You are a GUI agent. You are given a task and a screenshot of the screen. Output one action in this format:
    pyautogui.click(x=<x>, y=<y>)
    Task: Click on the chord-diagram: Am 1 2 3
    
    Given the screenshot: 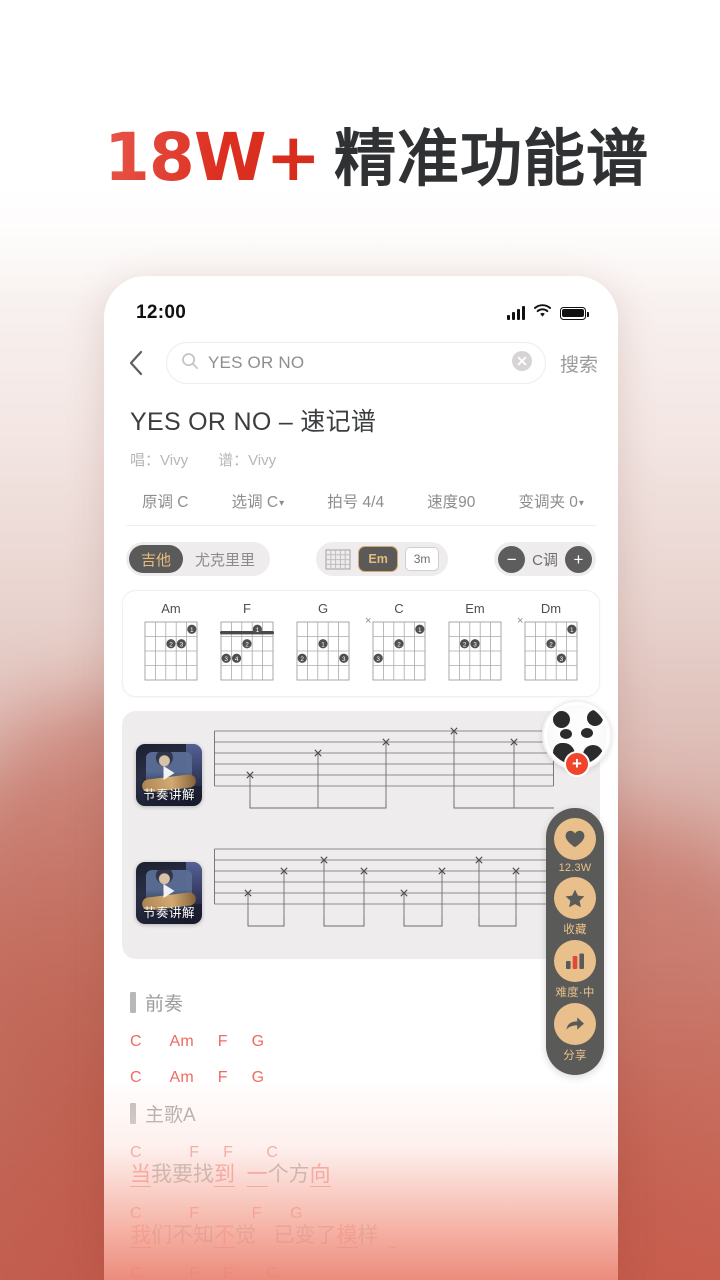 What is the action you would take?
    pyautogui.click(x=171, y=642)
    